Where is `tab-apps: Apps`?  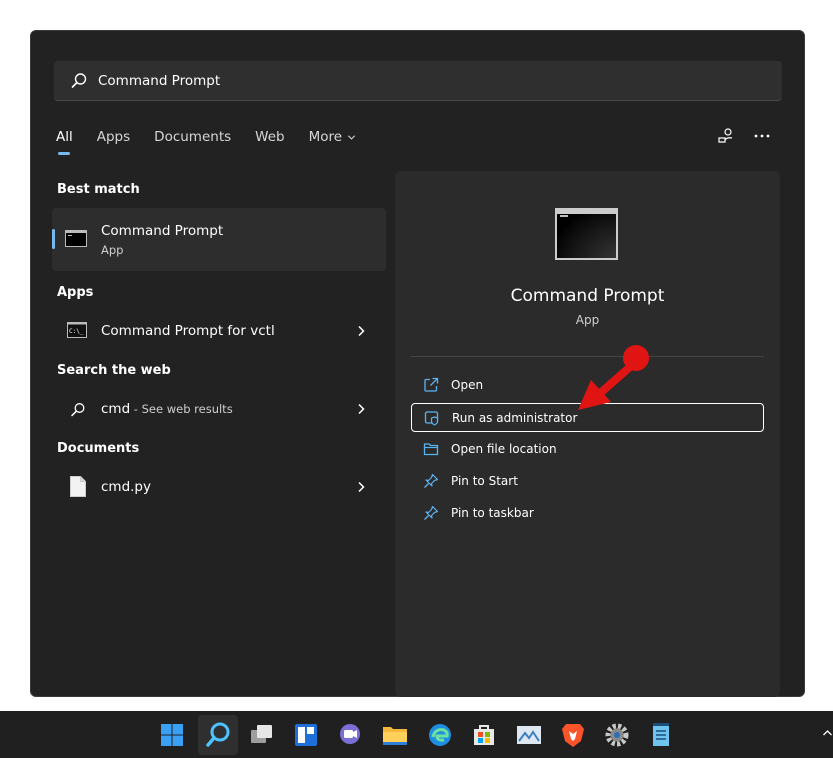
tab-apps: Apps is located at coordinates (113, 141).